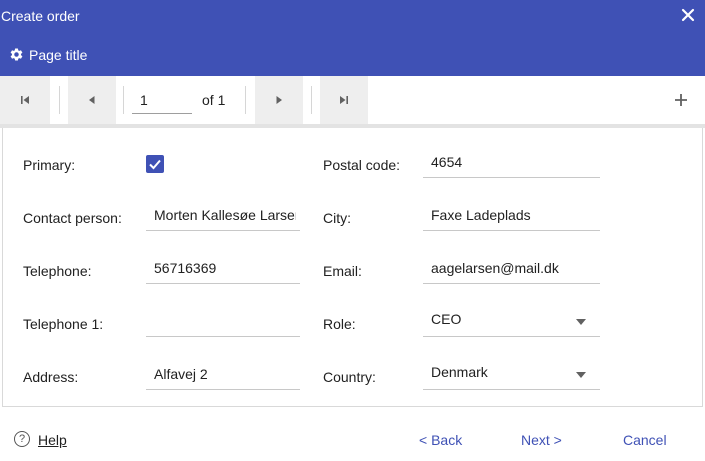 Image resolution: width=705 pixels, height=461 pixels. I want to click on city-label: City:, so click(337, 218).